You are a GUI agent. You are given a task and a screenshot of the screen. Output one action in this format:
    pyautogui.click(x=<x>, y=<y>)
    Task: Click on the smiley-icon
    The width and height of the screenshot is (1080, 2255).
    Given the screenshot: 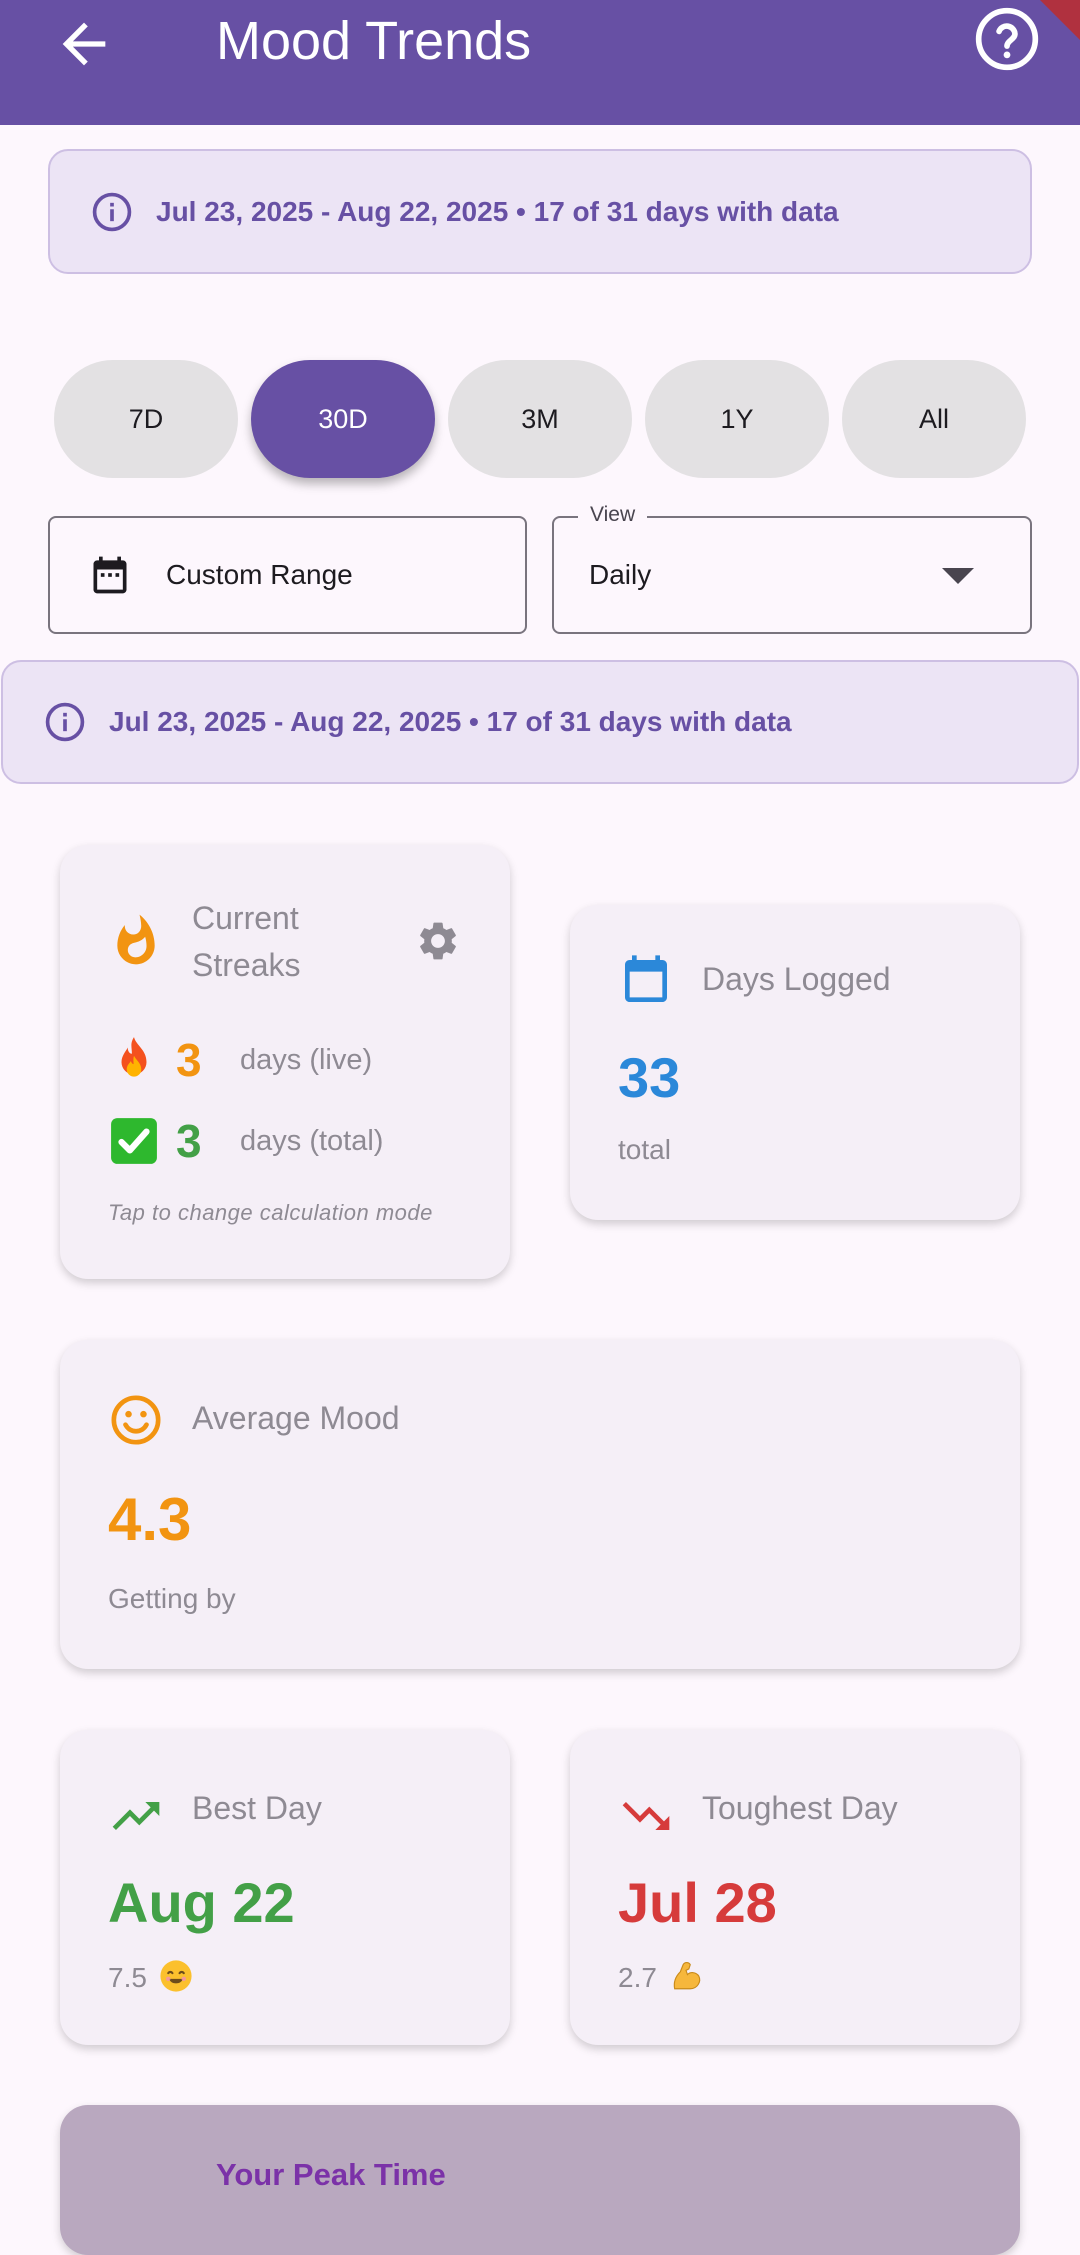 What is the action you would take?
    pyautogui.click(x=136, y=1420)
    